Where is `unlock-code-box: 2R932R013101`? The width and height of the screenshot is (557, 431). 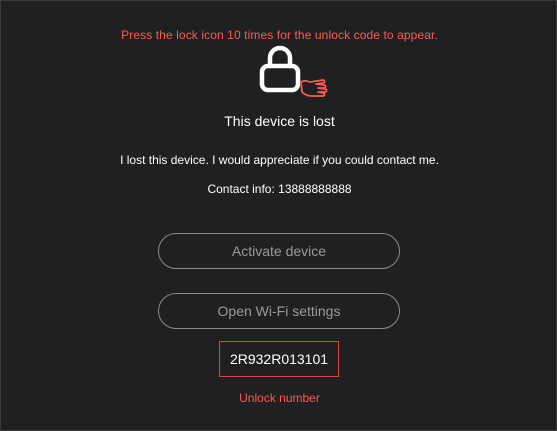 unlock-code-box: 2R932R013101 is located at coordinates (279, 359).